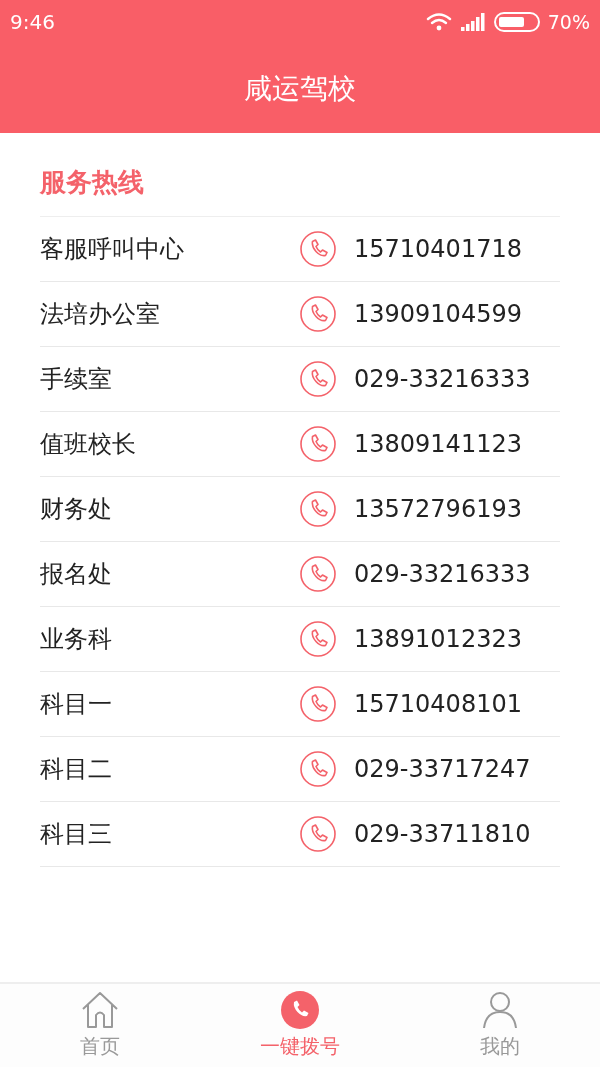 The width and height of the screenshot is (600, 1067). I want to click on contact-row: 业务科 13891012323, so click(300, 639).